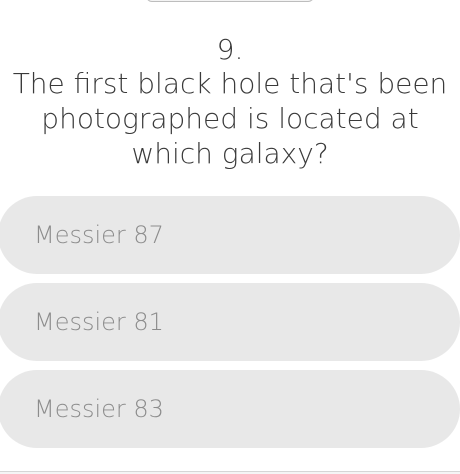 Image resolution: width=460 pixels, height=474 pixels. What do you see at coordinates (230, 49) in the screenshot?
I see `question-number: 9.` at bounding box center [230, 49].